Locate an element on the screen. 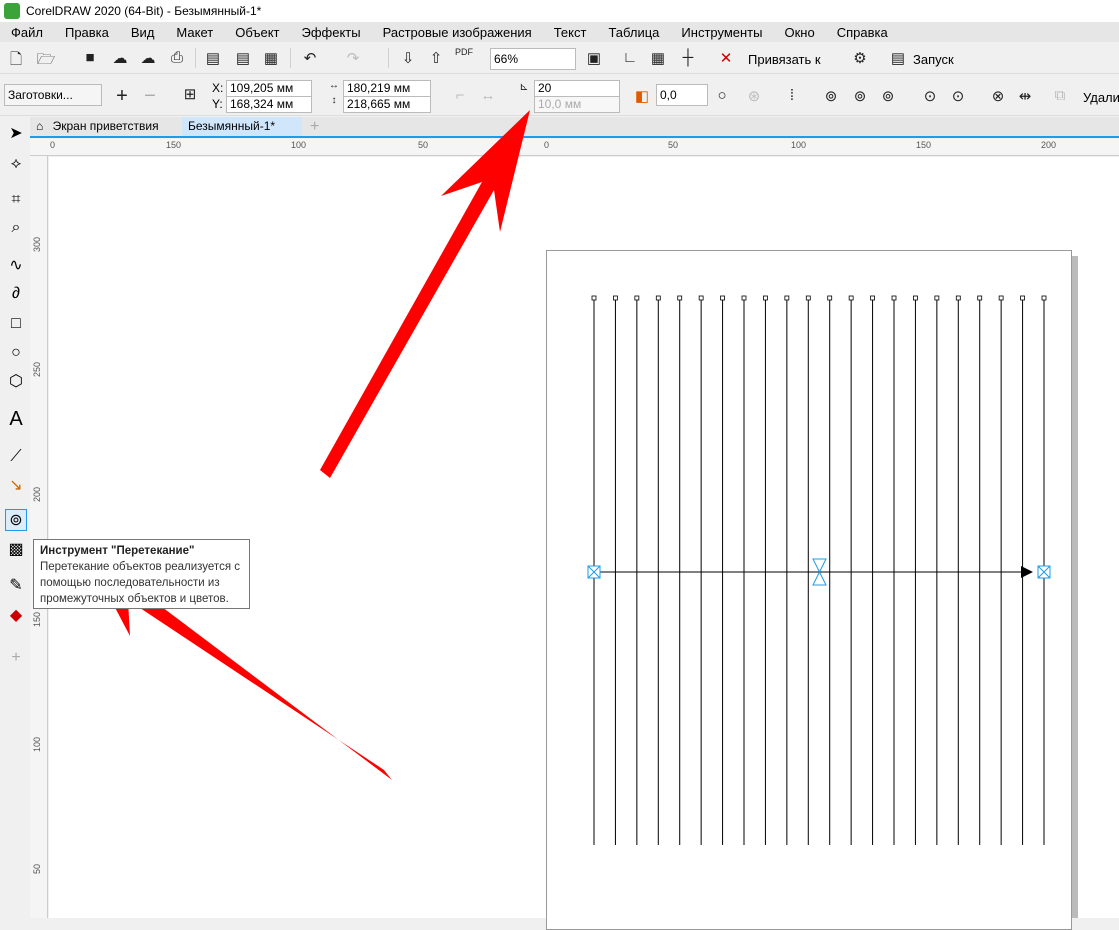  tooltip-title: Инструмент "Перетекание" is located at coordinates (117, 551).